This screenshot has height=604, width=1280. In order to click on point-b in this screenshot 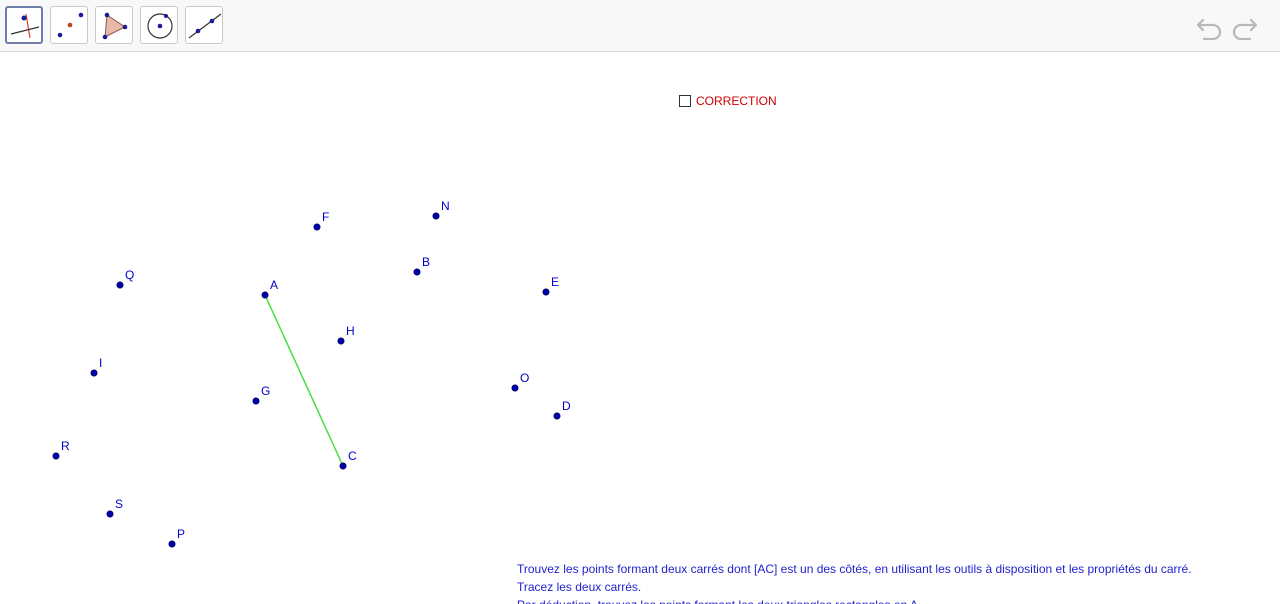, I will do `click(417, 272)`.